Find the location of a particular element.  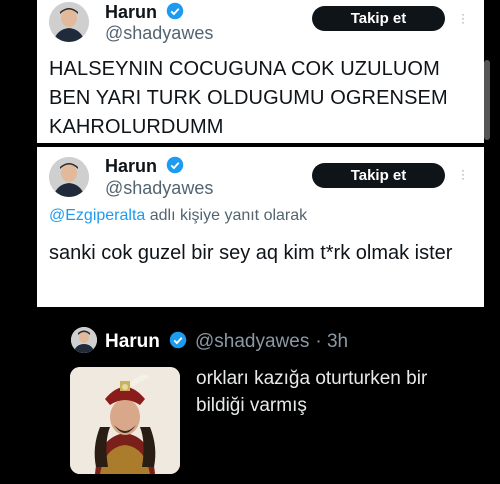

timestamp: · 3h is located at coordinates (331, 341).